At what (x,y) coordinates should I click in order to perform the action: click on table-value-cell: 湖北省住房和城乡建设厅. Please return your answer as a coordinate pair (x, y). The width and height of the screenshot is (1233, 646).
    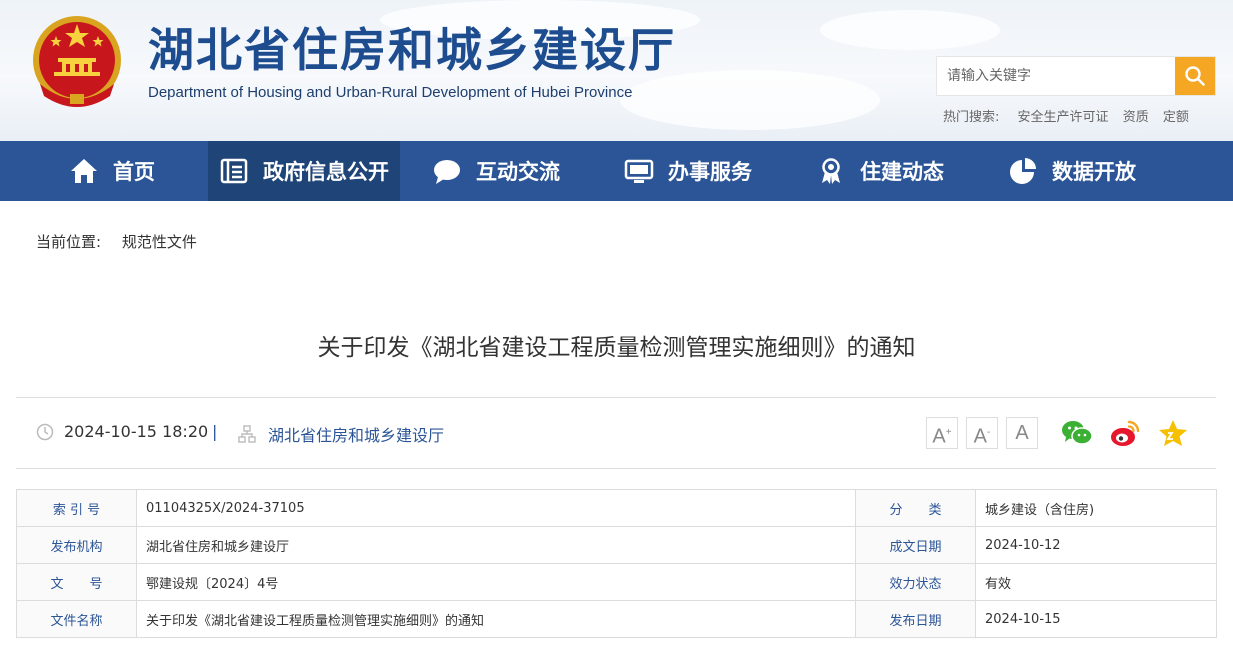
    Looking at the image, I should click on (496, 545).